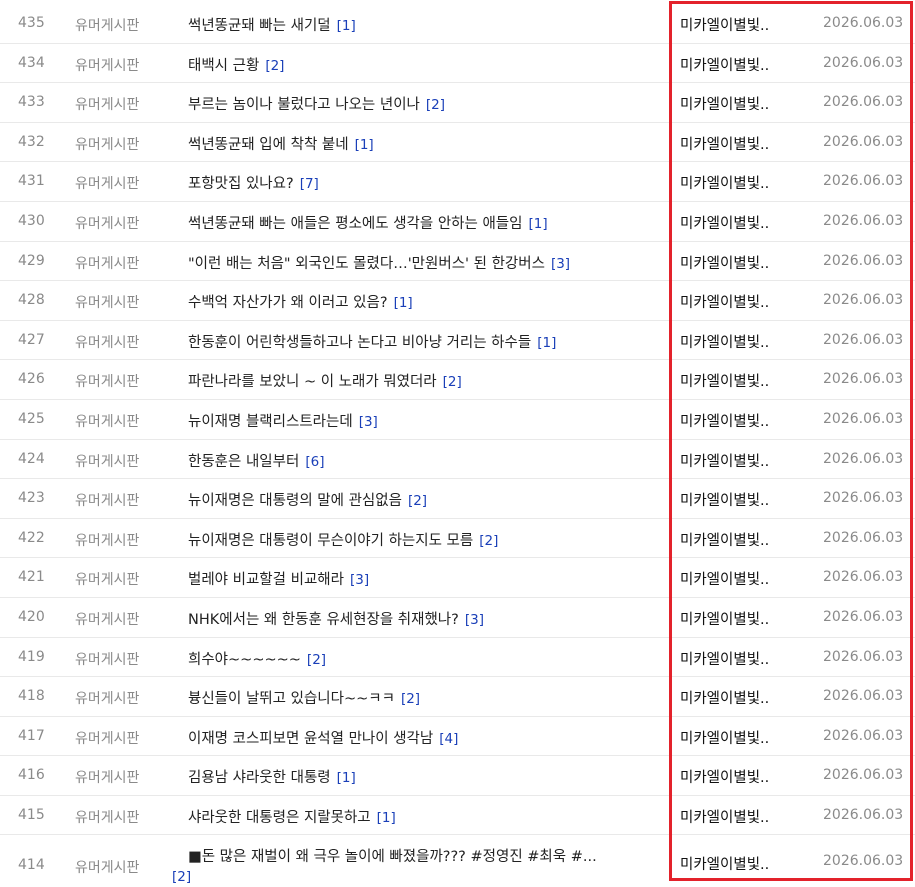 This screenshot has width=915, height=887. What do you see at coordinates (863, 379) in the screenshot?
I see `post-date: 2026.06.03` at bounding box center [863, 379].